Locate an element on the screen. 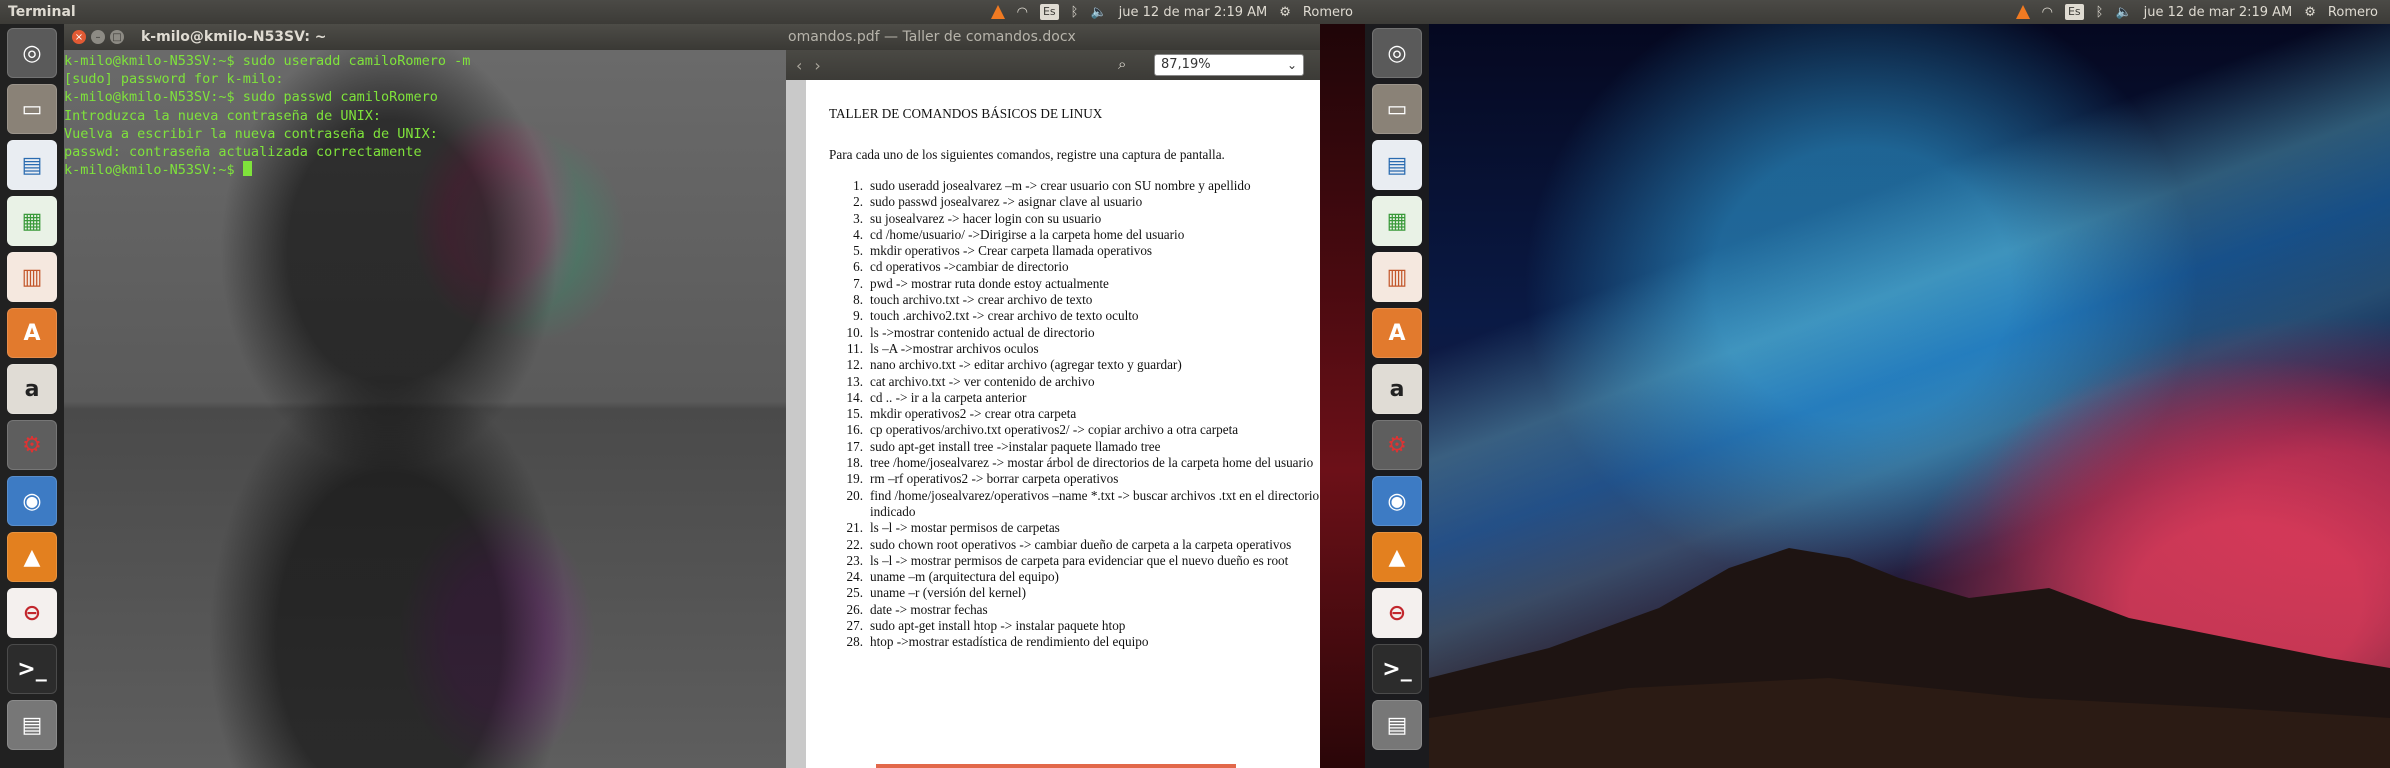  viewer-title: omandos.pdf — Taller de comandos.docx is located at coordinates (1053, 37).